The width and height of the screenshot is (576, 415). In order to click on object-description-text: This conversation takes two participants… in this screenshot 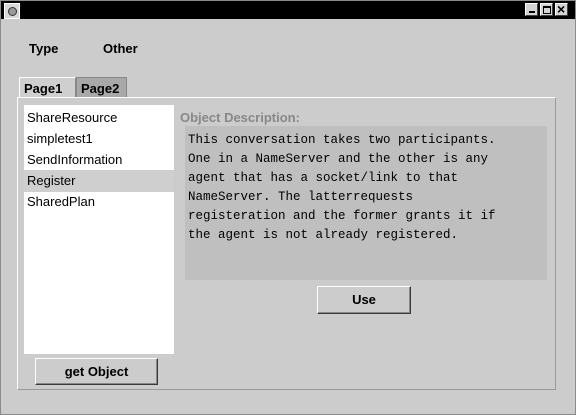, I will do `click(342, 187)`.